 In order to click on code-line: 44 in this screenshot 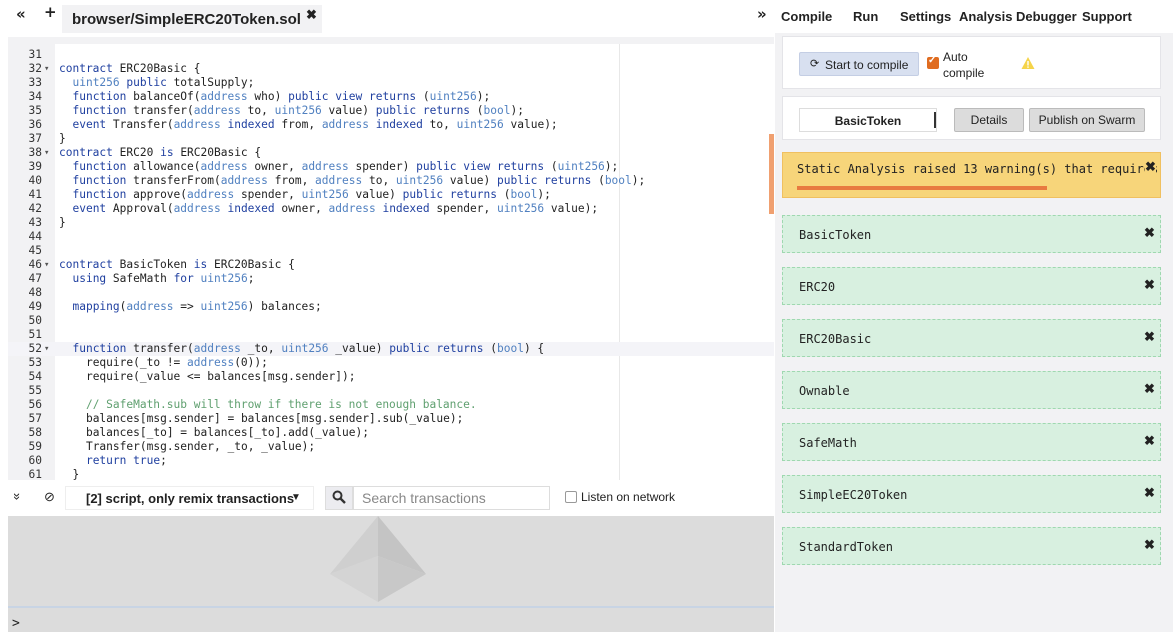, I will do `click(391, 237)`.